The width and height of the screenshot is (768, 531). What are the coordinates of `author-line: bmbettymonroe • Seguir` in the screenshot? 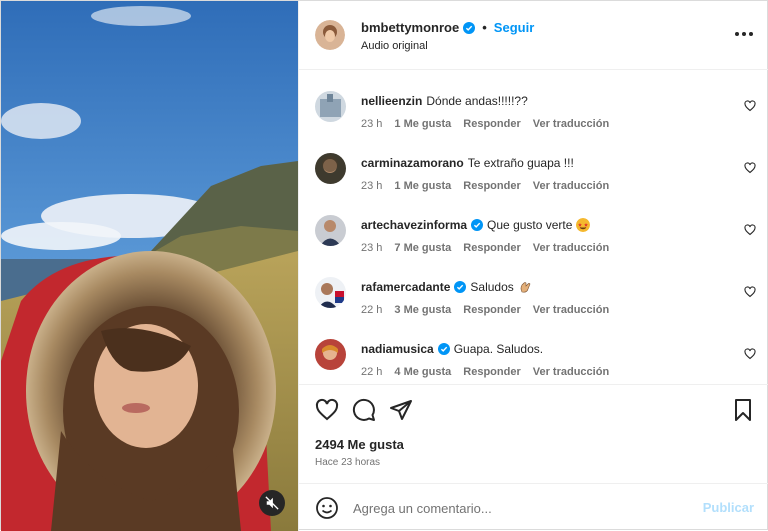 It's located at (447, 27).